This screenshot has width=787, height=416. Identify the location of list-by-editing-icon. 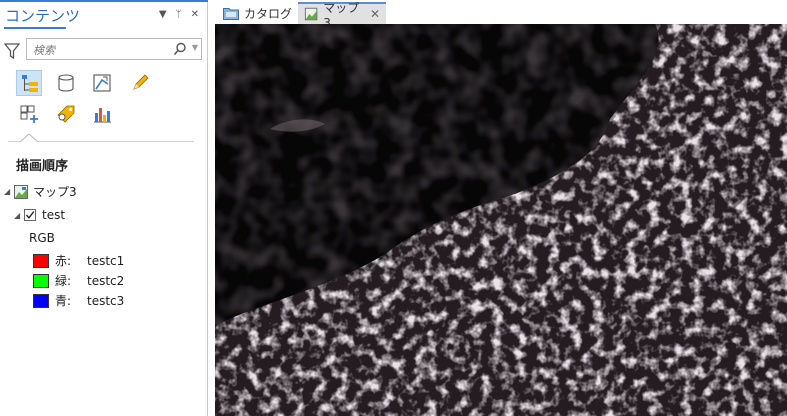
(141, 82).